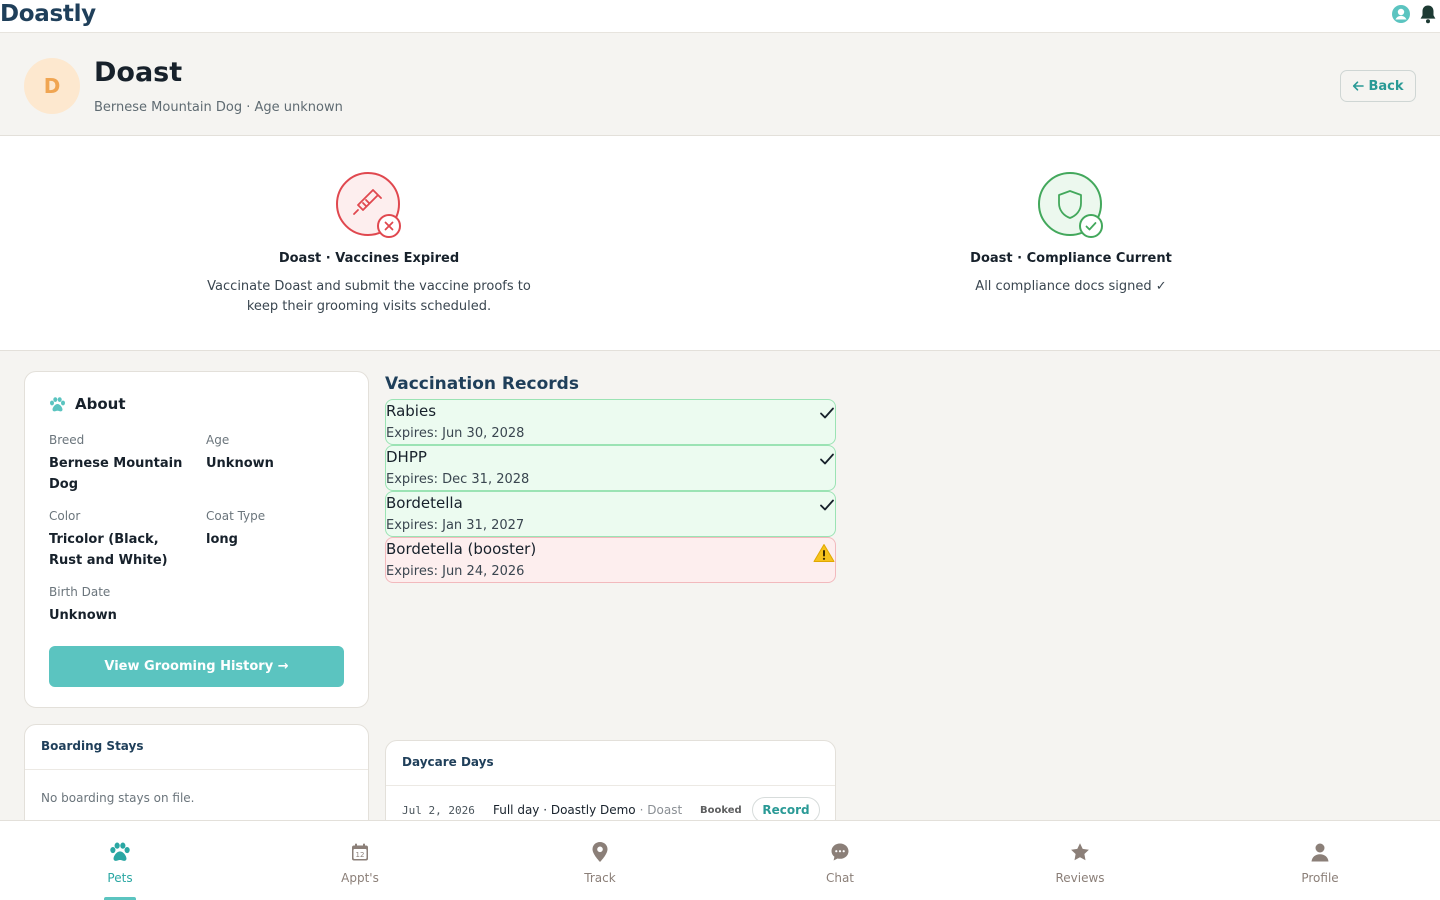  I want to click on vaccine-name: Bordetella (booster), so click(461, 549).